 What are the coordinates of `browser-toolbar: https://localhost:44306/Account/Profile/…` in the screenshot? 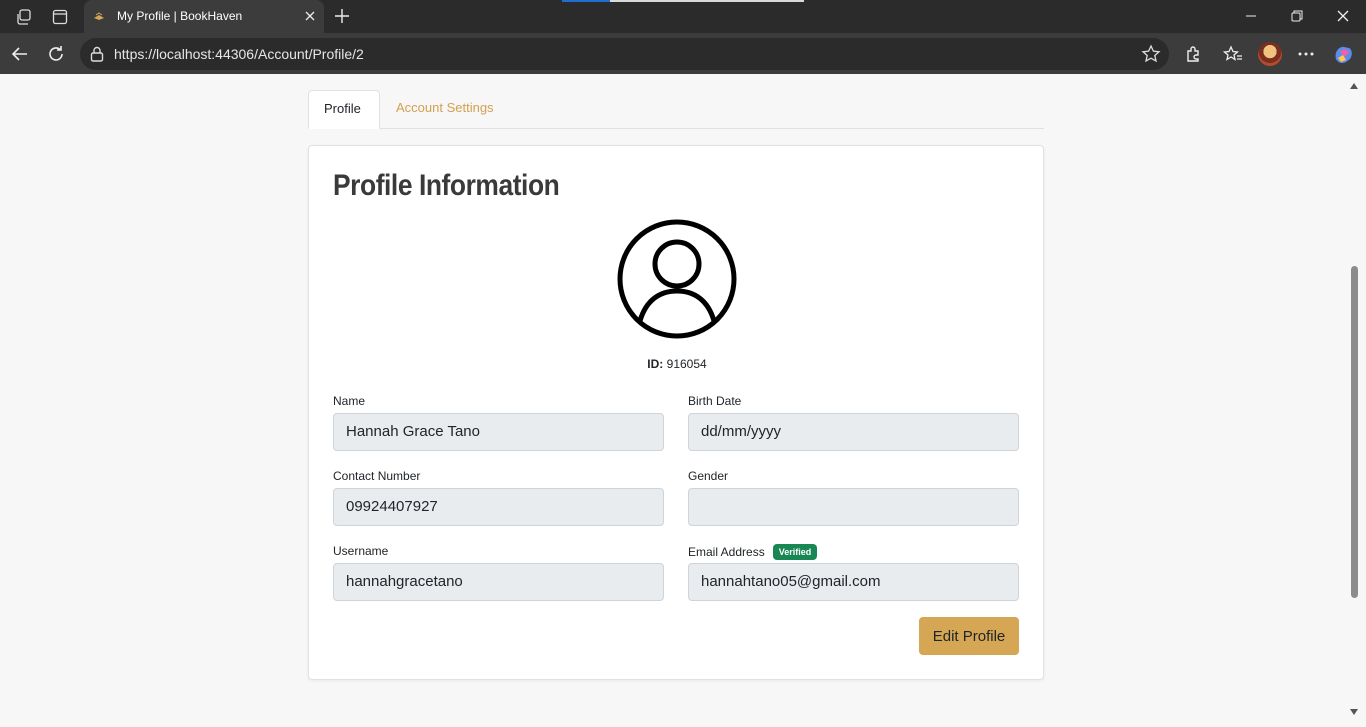 It's located at (683, 53).